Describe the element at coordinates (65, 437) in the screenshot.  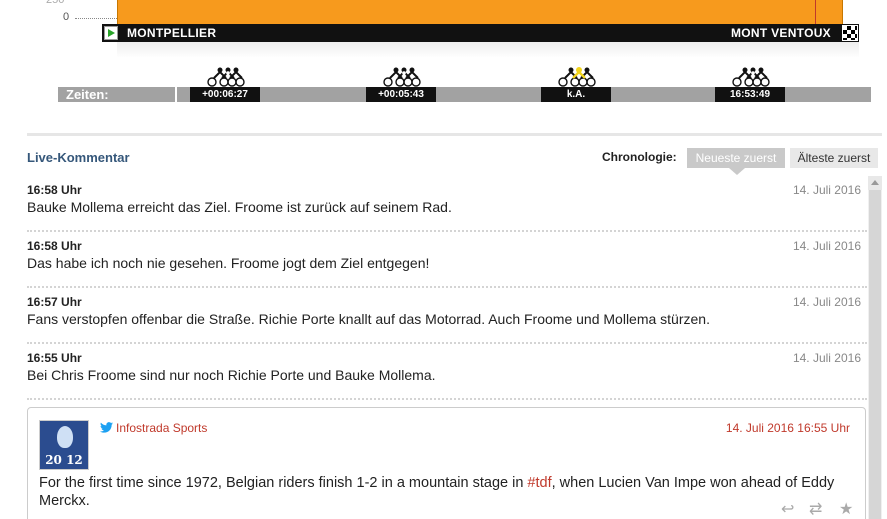
I see `olympic-flame-icon` at that location.